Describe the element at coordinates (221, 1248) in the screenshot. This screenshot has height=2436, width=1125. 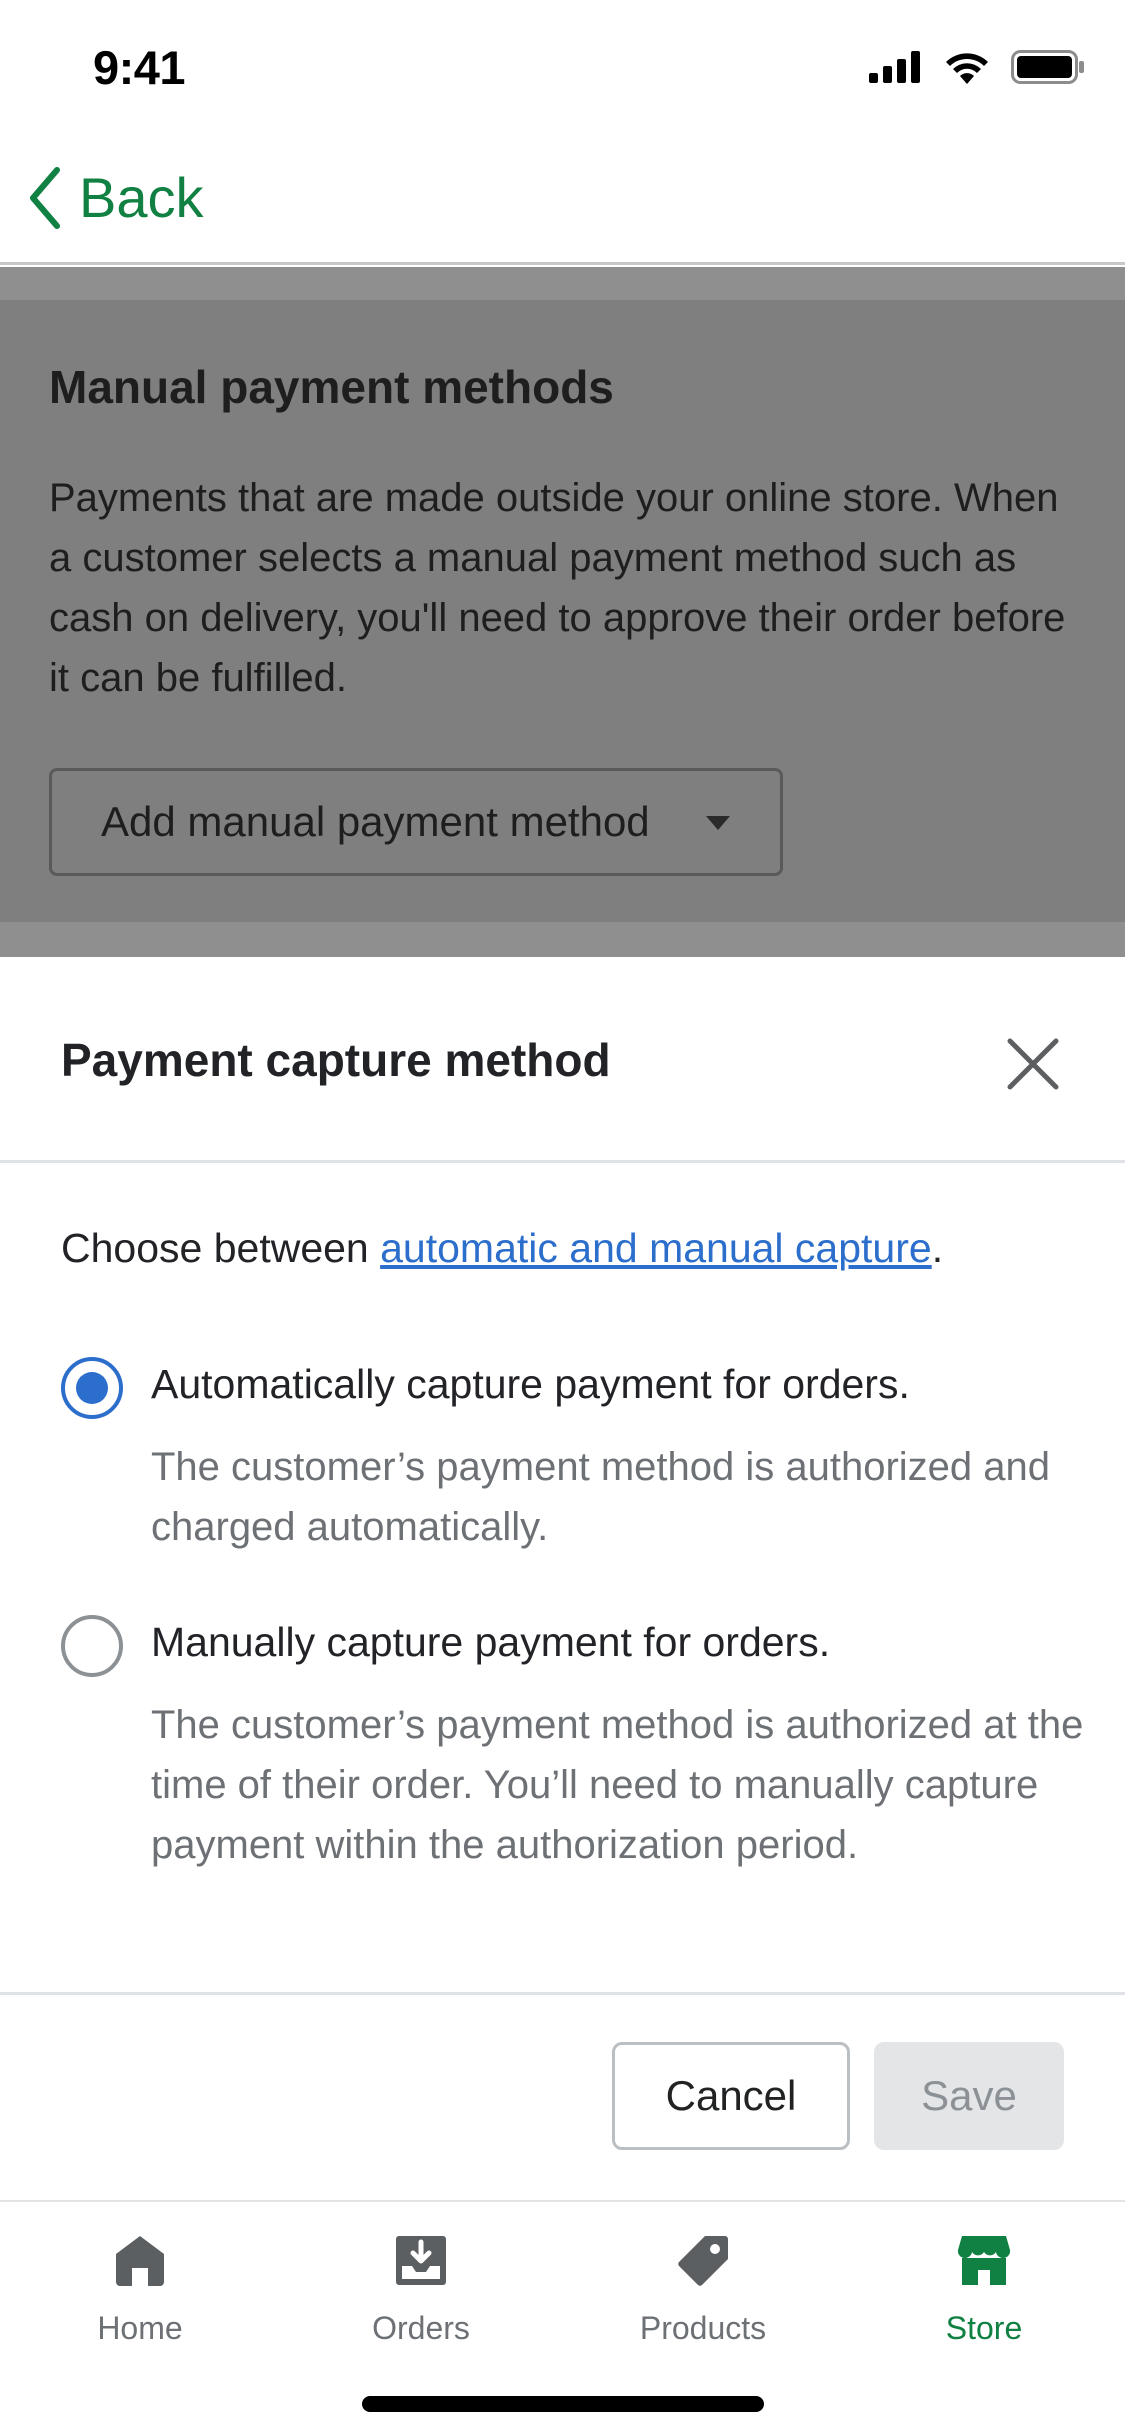
I see `intro-prefix: Choose between` at that location.